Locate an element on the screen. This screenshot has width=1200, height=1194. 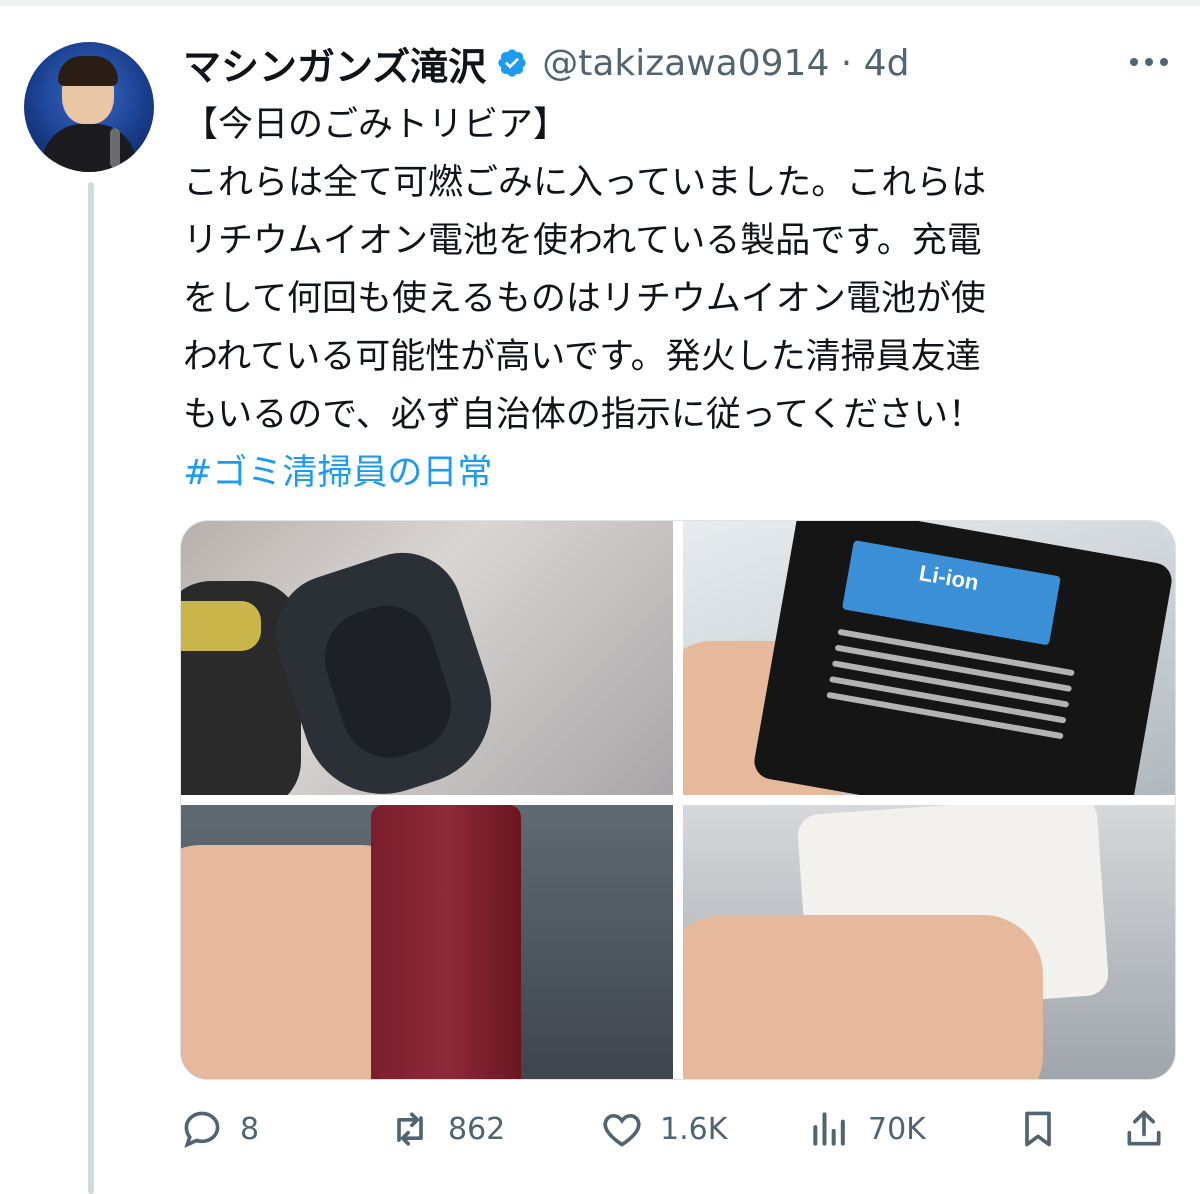
bookmark-icon is located at coordinates (1038, 1129).